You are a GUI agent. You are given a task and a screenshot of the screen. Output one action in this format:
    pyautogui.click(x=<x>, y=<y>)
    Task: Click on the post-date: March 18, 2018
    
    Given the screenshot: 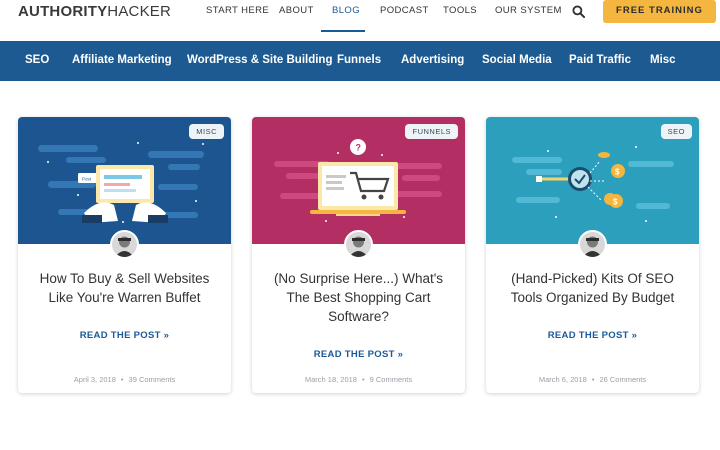 What is the action you would take?
    pyautogui.click(x=330, y=379)
    